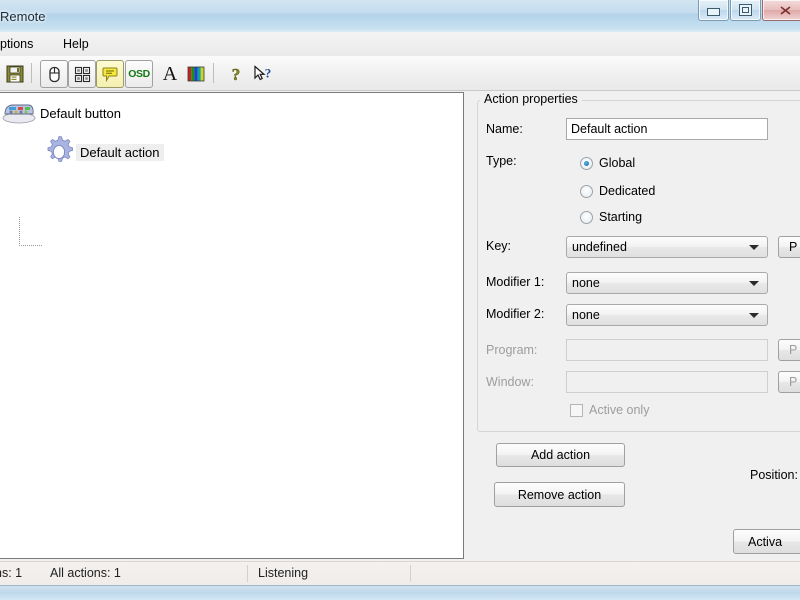  What do you see at coordinates (617, 163) in the screenshot?
I see `radio-global-label: Global` at bounding box center [617, 163].